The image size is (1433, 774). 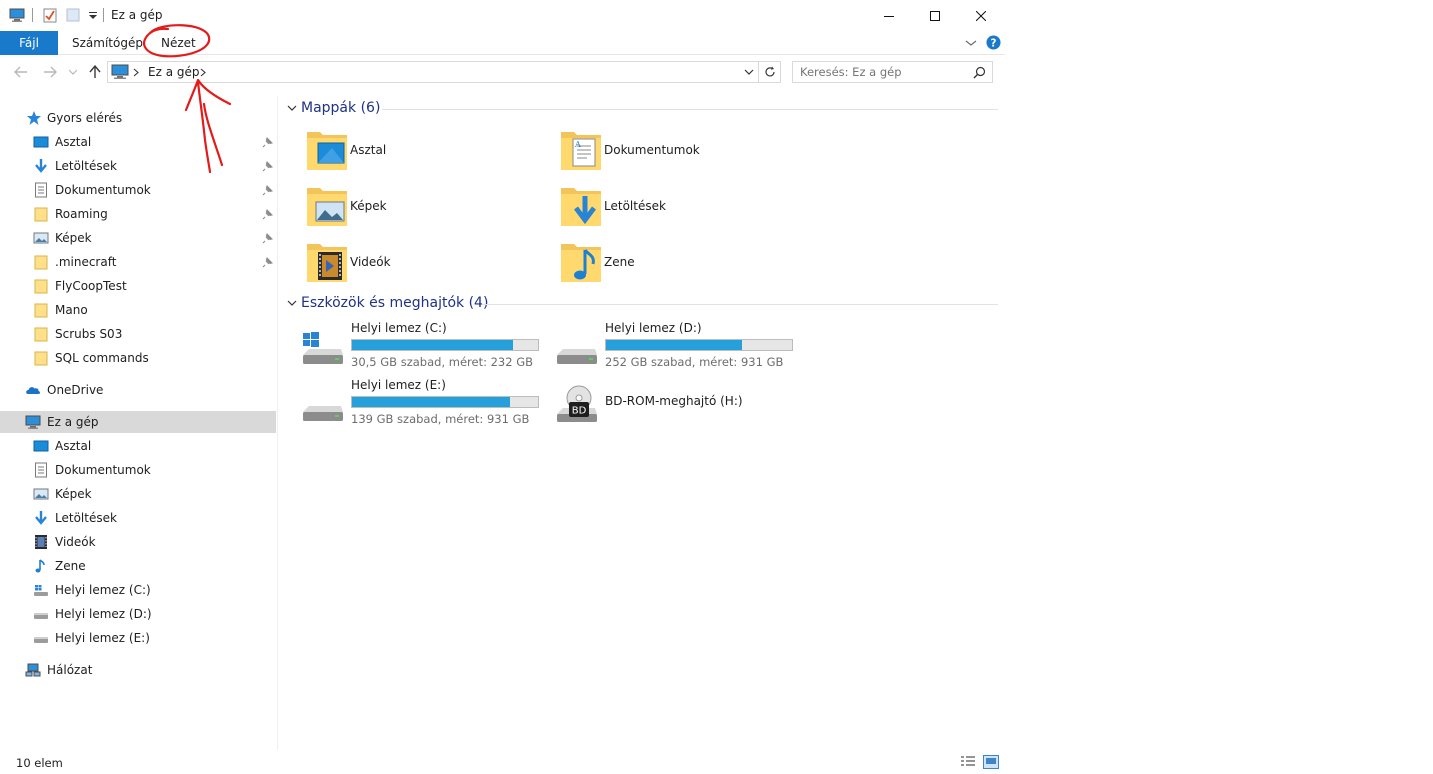 What do you see at coordinates (426, 207) in the screenshot?
I see `folder-tile-kepek: Képek` at bounding box center [426, 207].